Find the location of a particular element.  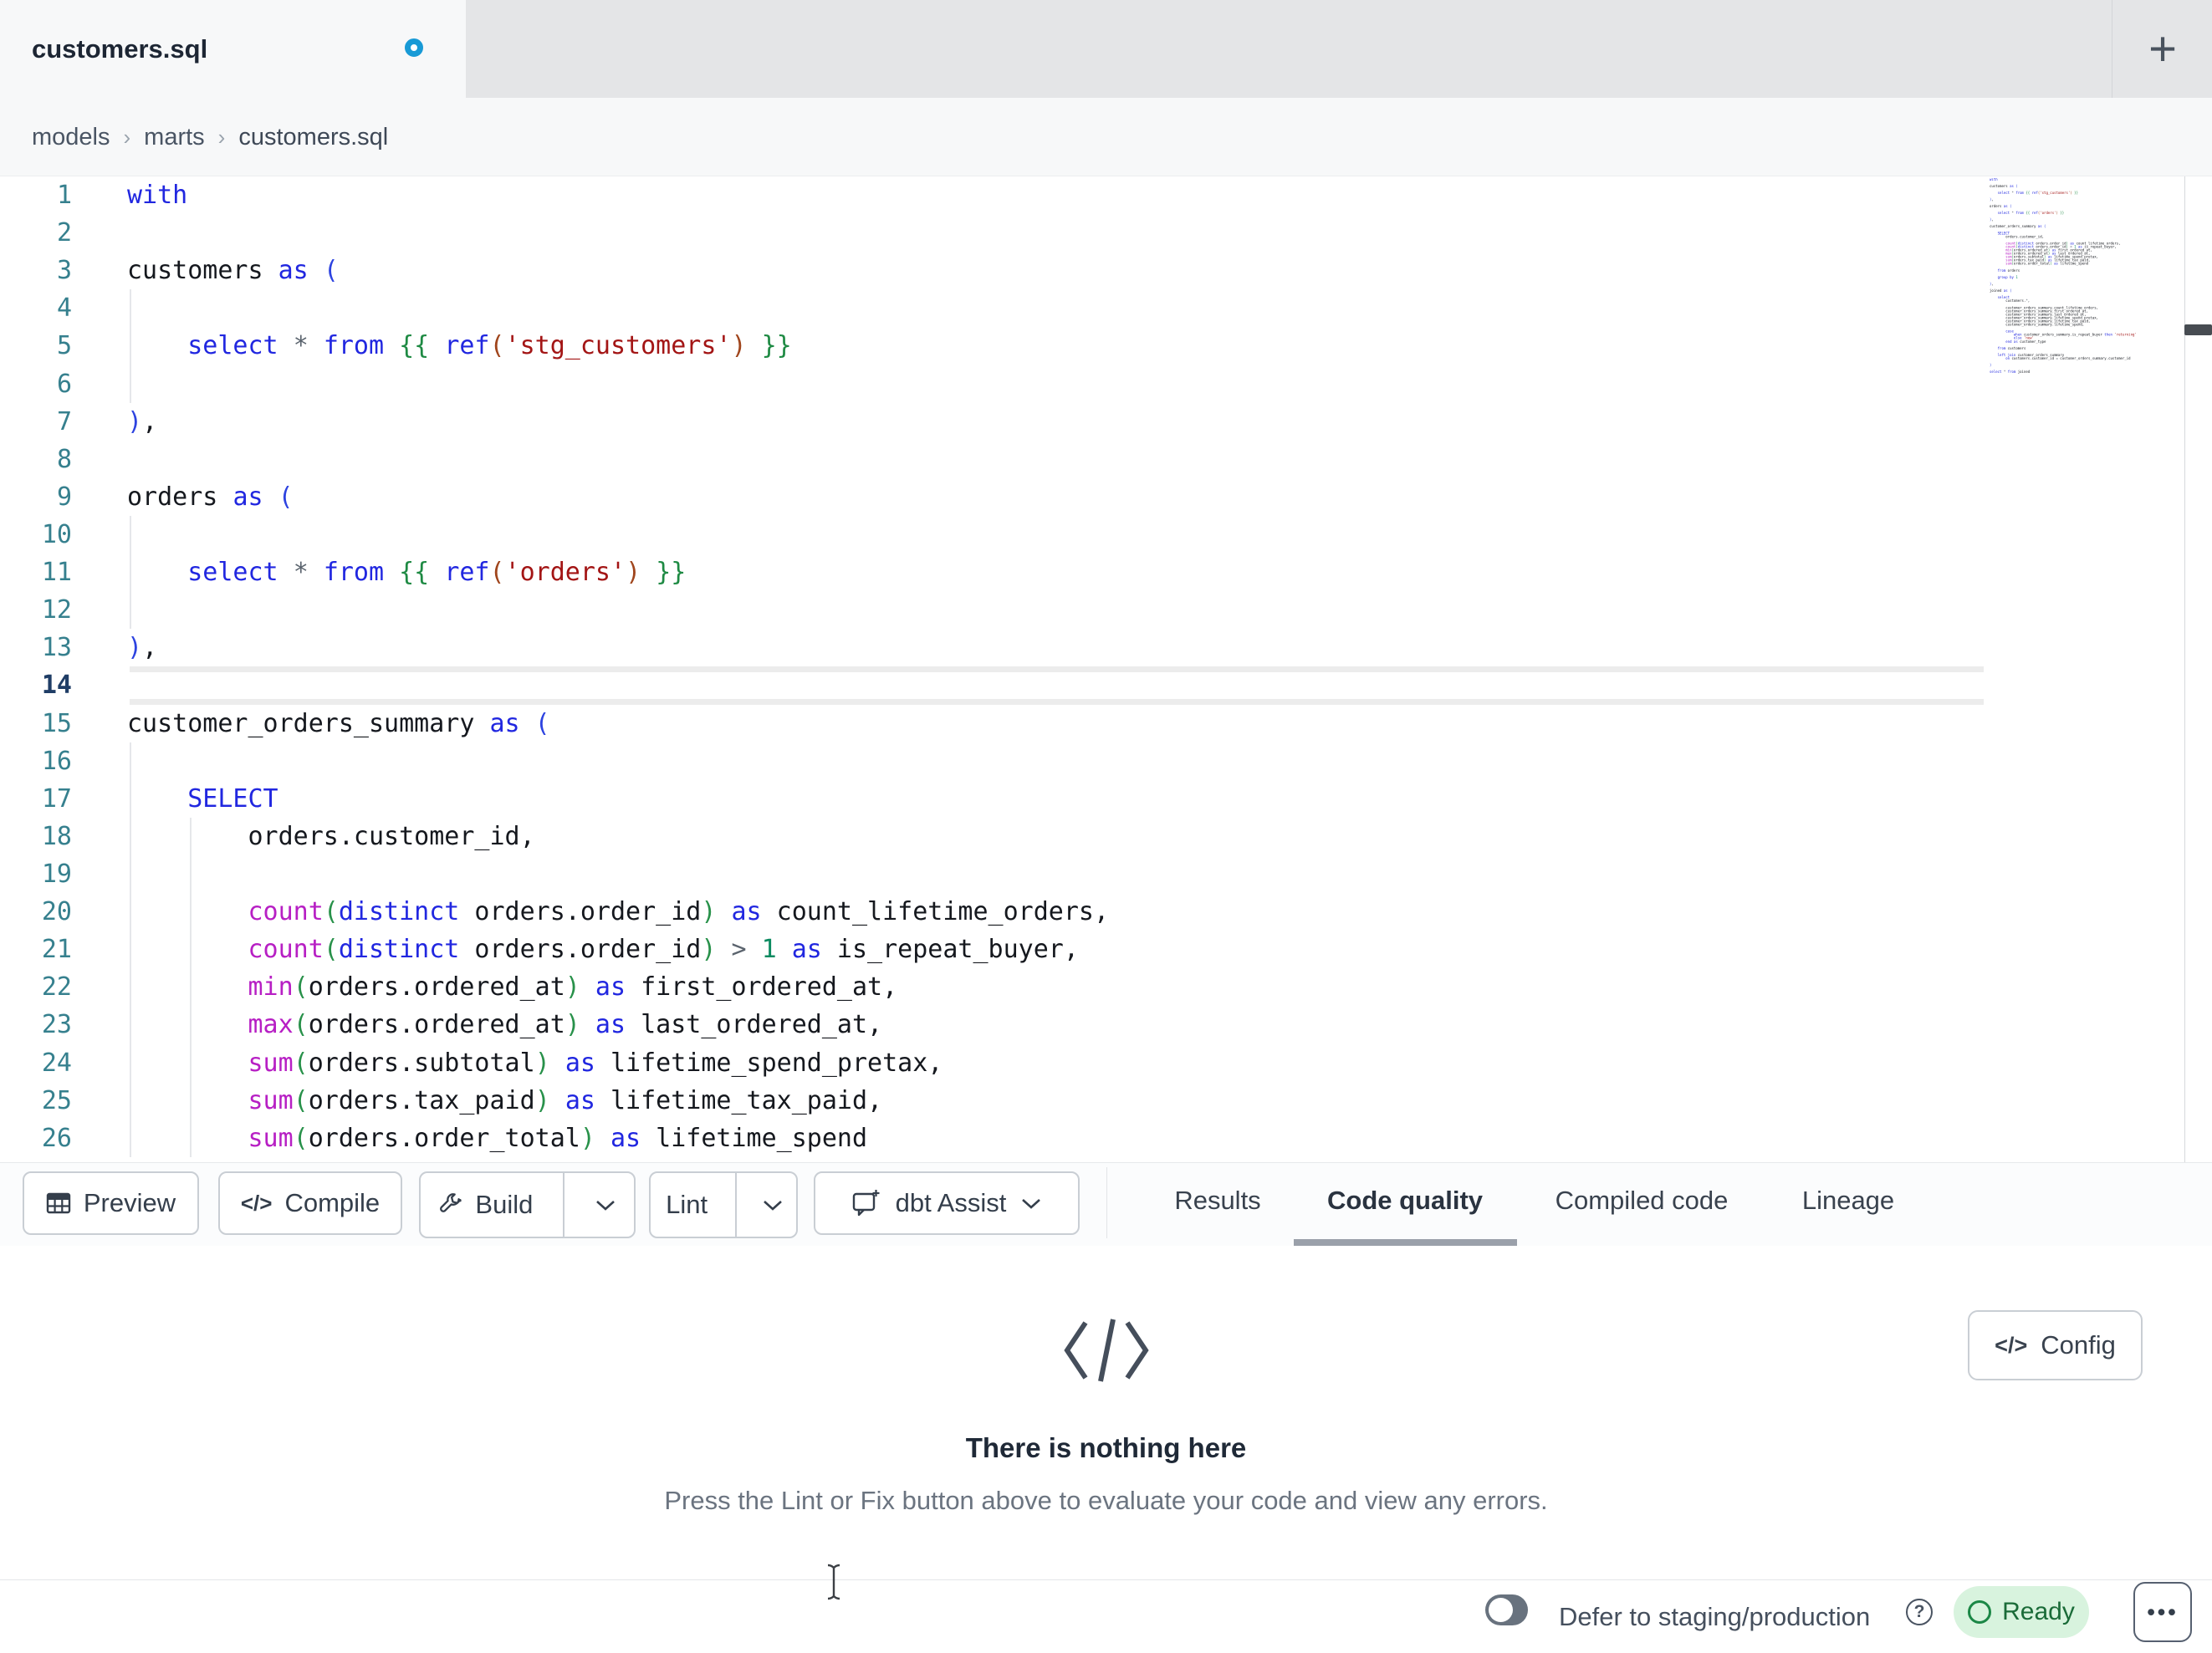

dbt-assist-label: dbt Assist is located at coordinates (951, 1202).